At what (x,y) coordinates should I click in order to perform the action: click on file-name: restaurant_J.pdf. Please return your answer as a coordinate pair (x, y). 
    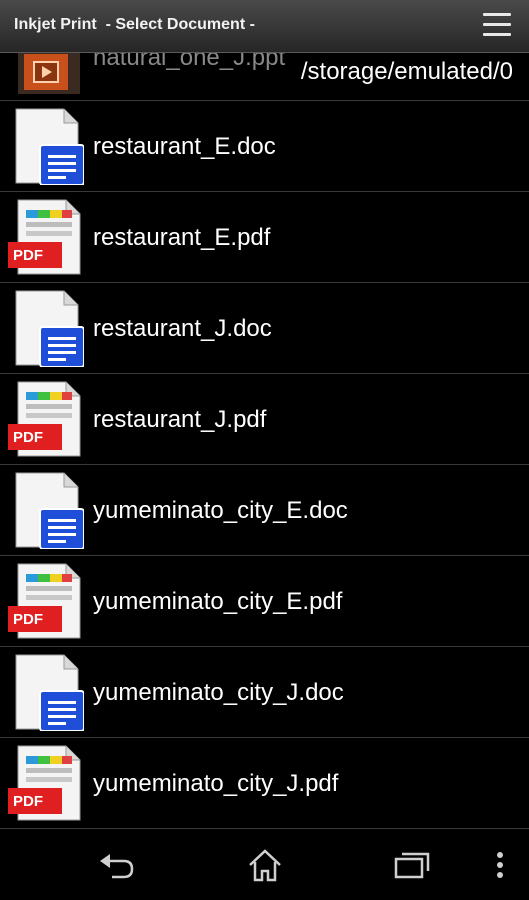
    Looking at the image, I should click on (180, 419).